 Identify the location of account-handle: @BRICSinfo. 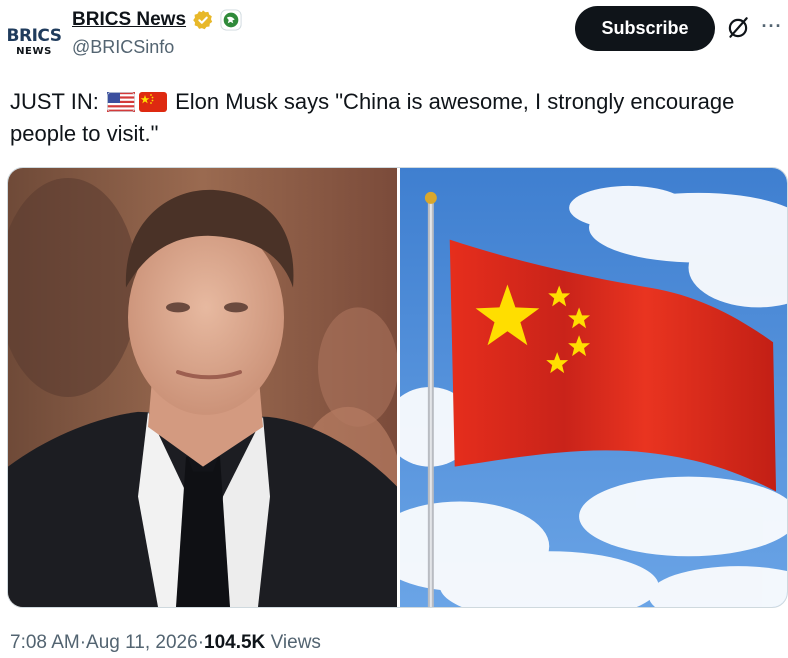
(123, 47).